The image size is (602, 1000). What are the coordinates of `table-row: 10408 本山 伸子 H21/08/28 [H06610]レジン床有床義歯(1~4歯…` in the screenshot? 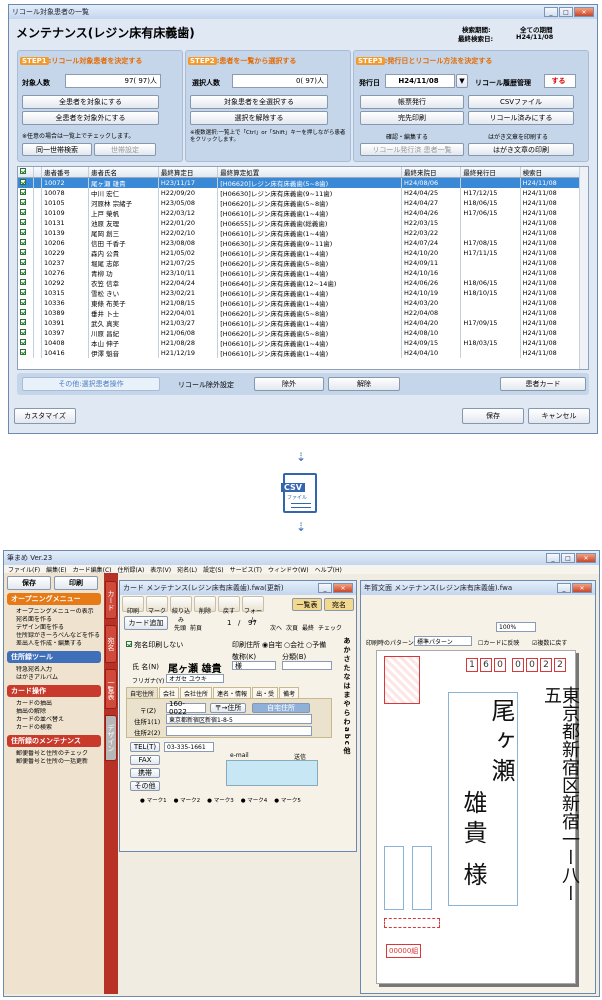 It's located at (299, 343).